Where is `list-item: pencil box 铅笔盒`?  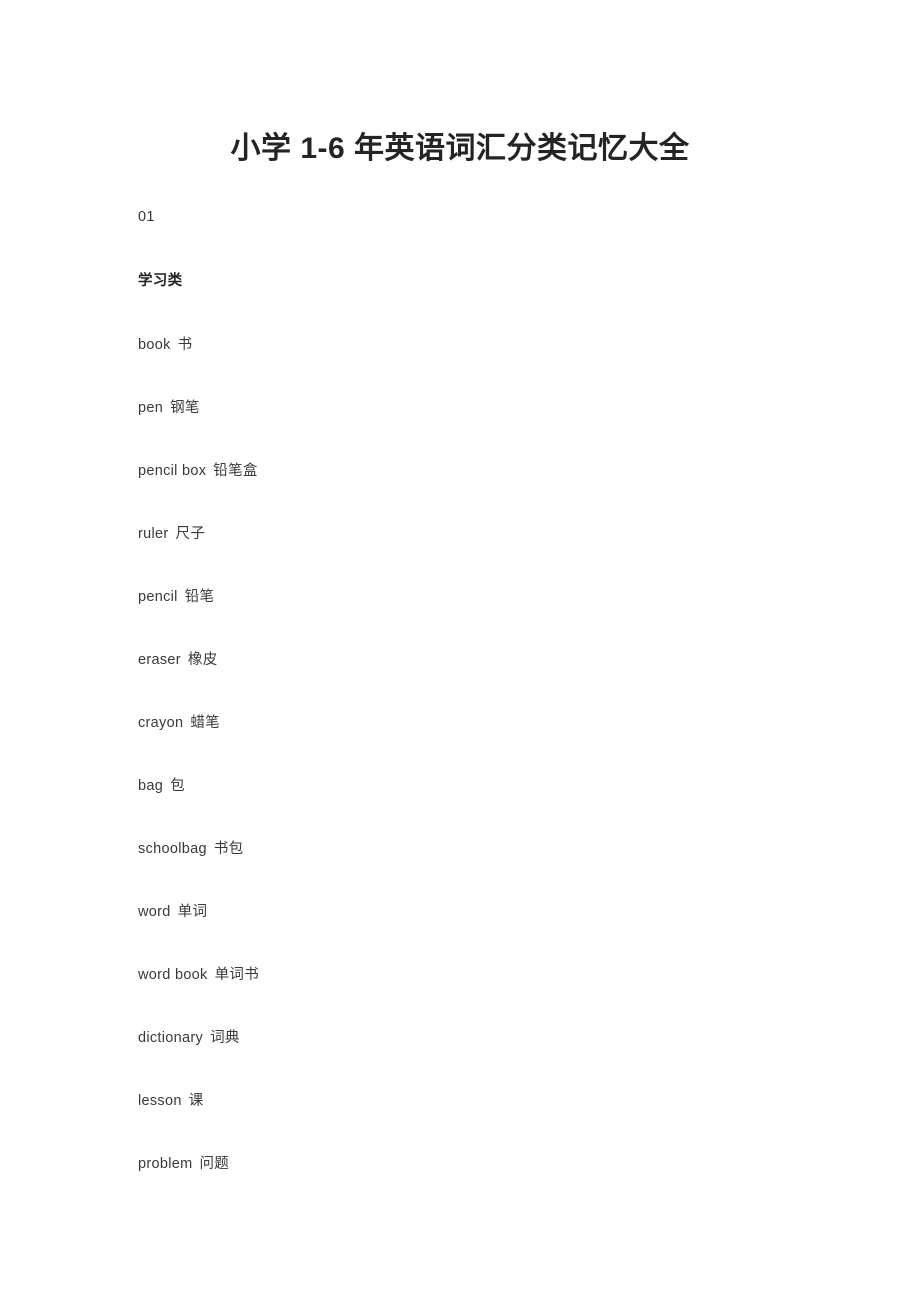
list-item: pencil box 铅笔盒 is located at coordinates (488, 471).